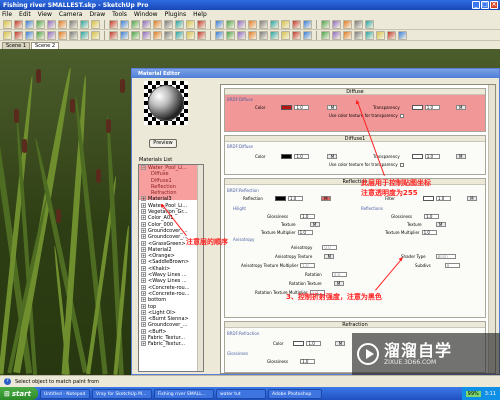  Describe the element at coordinates (358, 24) in the screenshot. I see `lookaround-icon` at that location.